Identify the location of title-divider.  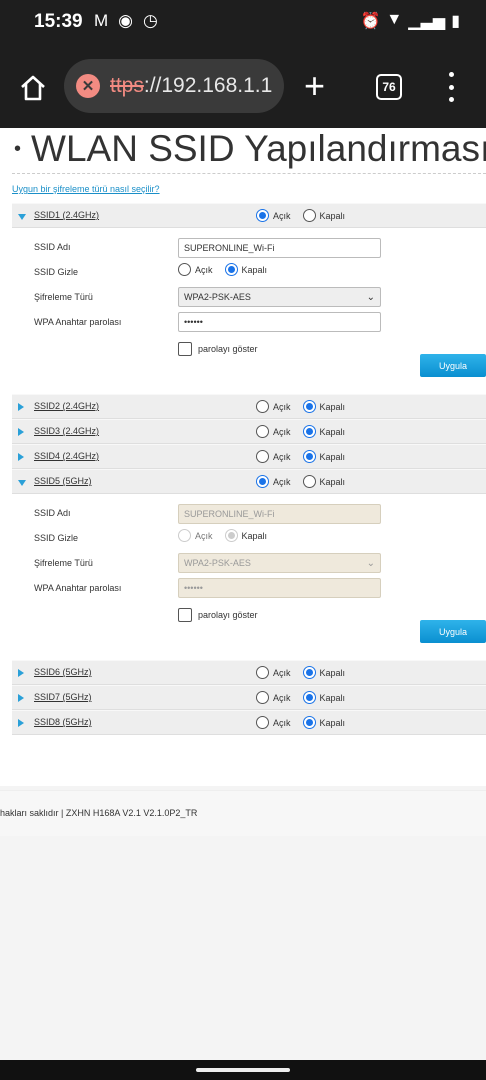
(249, 173).